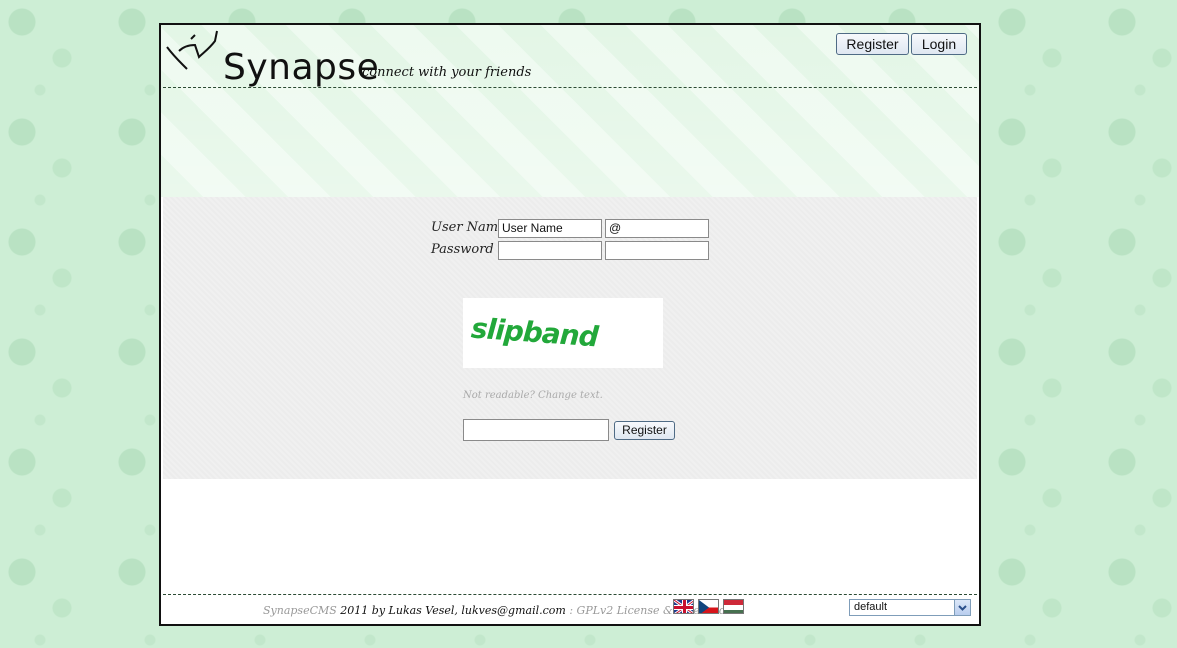 This screenshot has width=1177, height=648. Describe the element at coordinates (192, 50) in the screenshot. I see `synapse-logo-icon` at that location.